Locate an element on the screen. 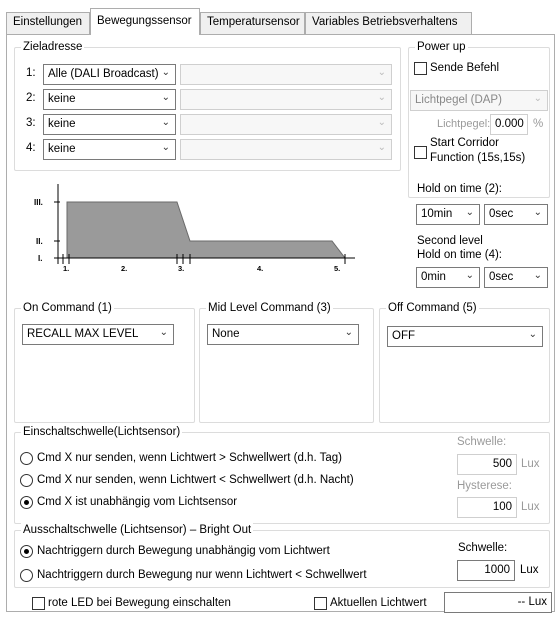 This screenshot has width=560, height=618. tab-temperatursensor: Temperatursensor is located at coordinates (252, 23).